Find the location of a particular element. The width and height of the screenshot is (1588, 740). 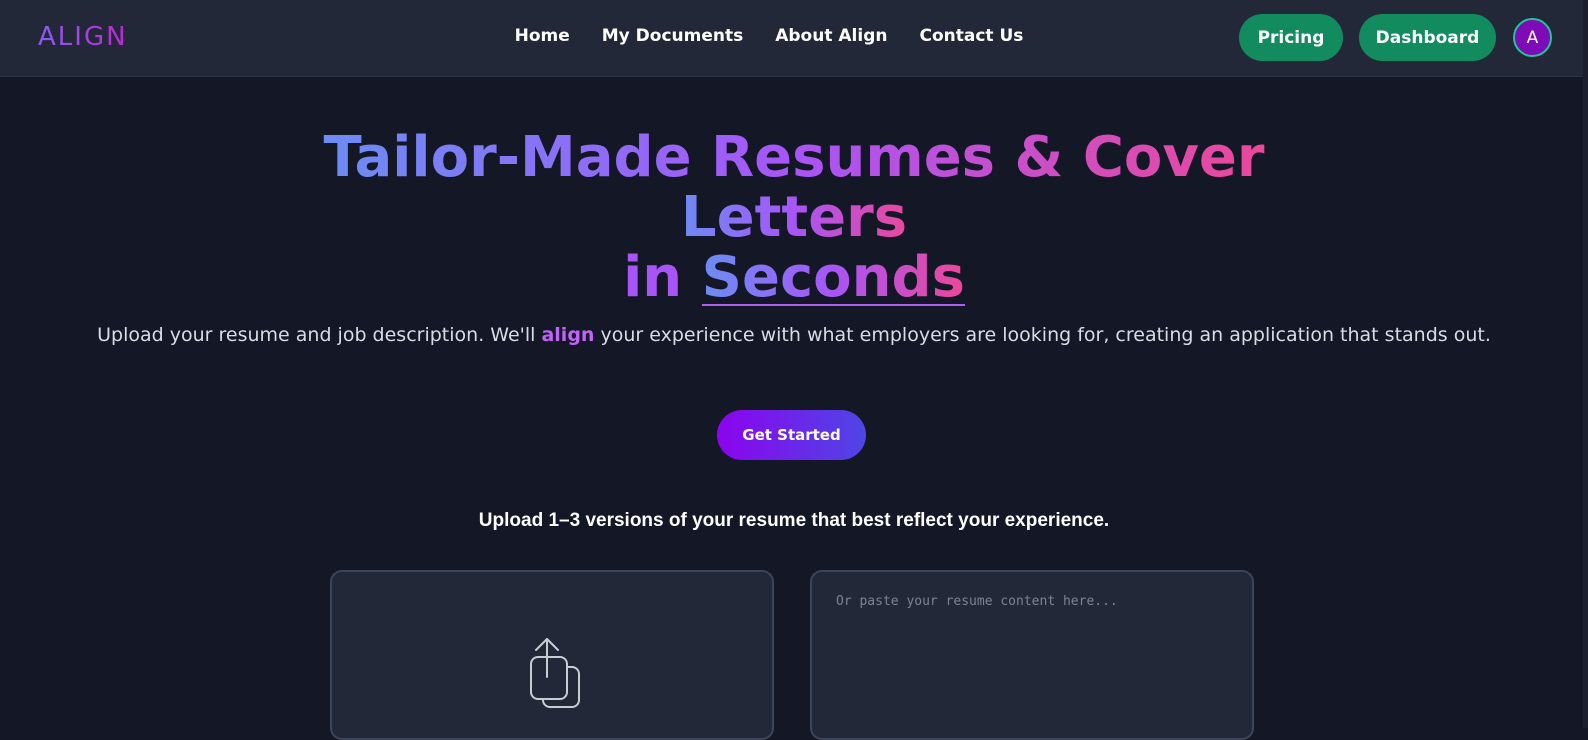

resume-paste-textarea is located at coordinates (1032, 655).